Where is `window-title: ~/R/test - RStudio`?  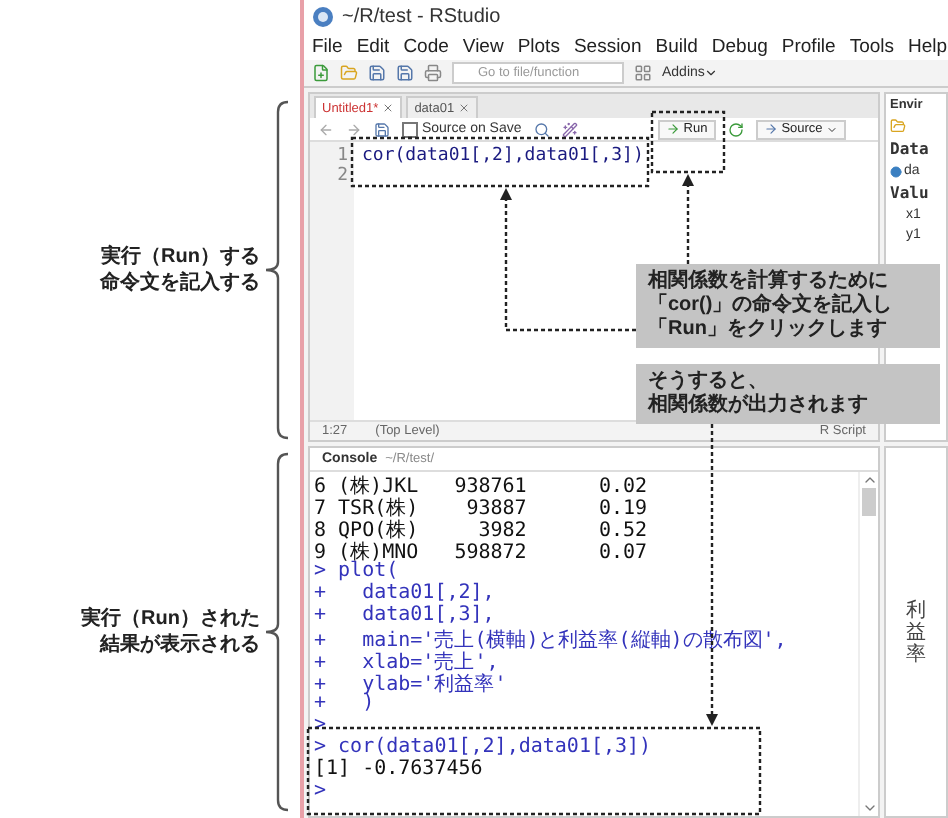 window-title: ~/R/test - RStudio is located at coordinates (421, 16).